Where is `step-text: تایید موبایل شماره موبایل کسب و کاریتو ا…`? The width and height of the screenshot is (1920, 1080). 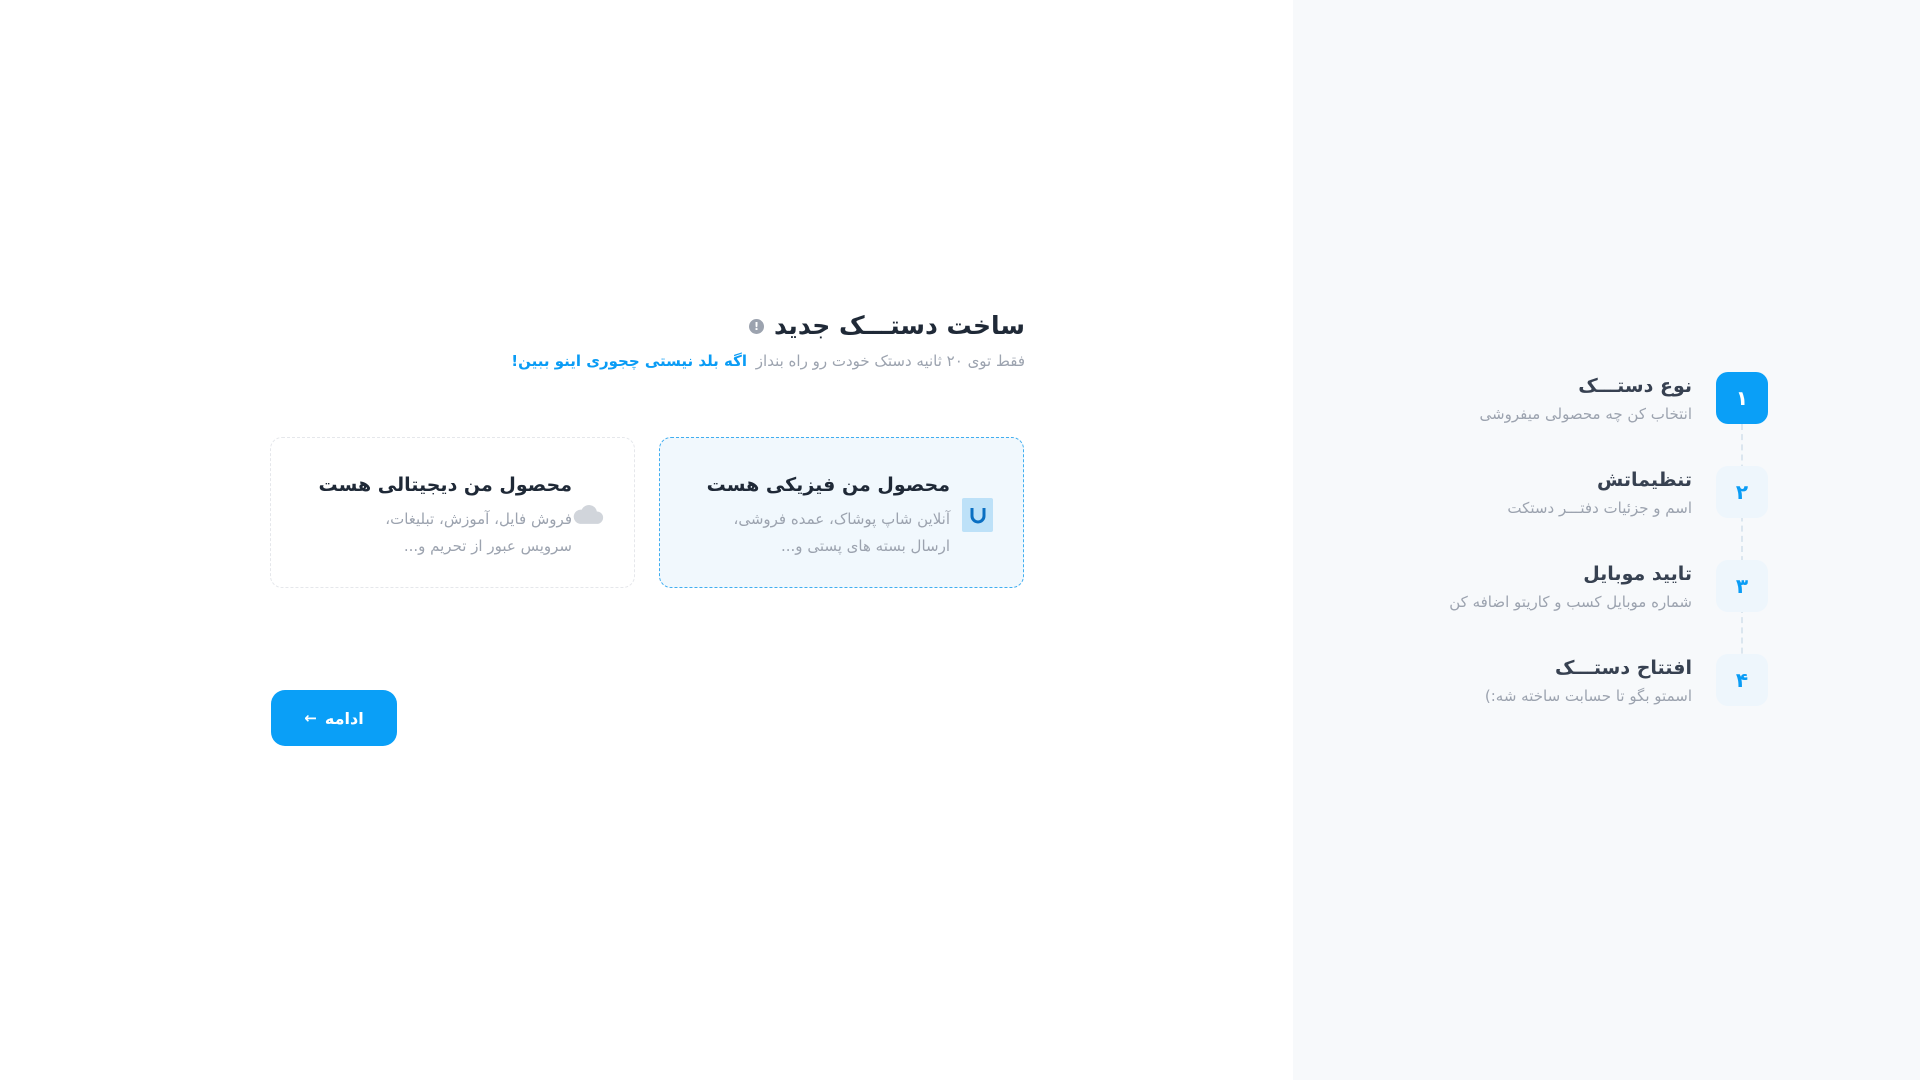 step-text: تایید موبایل شماره موبایل کسب و کاریتو ا… is located at coordinates (1570, 587).